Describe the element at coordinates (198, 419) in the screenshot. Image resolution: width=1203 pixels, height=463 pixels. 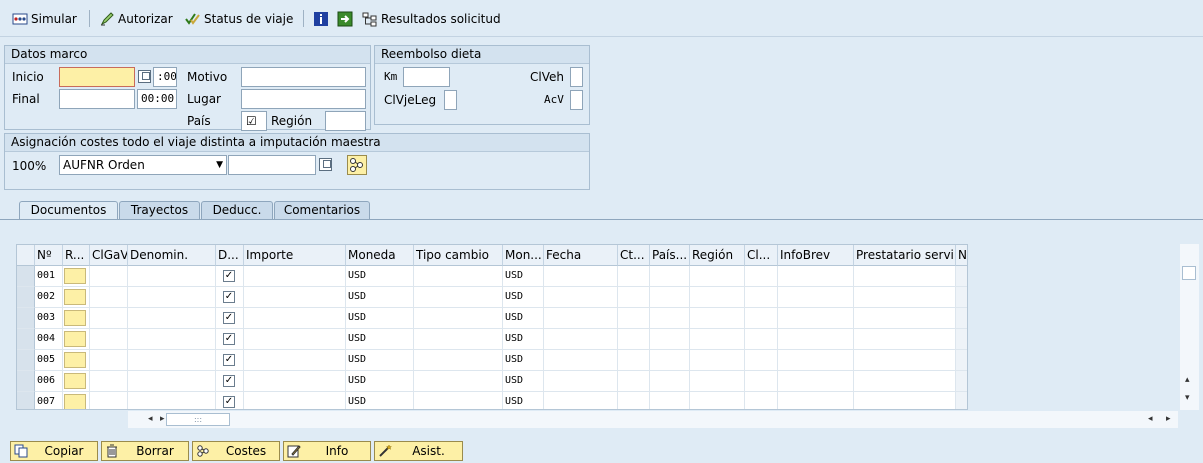
I see `horizontal-scroll-thumb: :::` at that location.